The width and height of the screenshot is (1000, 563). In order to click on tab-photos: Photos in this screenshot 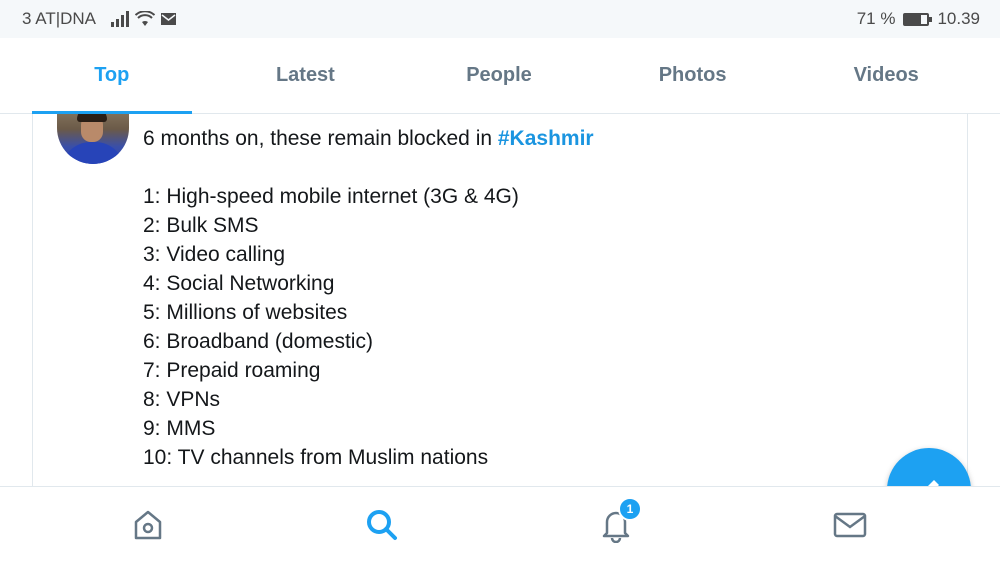, I will do `click(693, 75)`.